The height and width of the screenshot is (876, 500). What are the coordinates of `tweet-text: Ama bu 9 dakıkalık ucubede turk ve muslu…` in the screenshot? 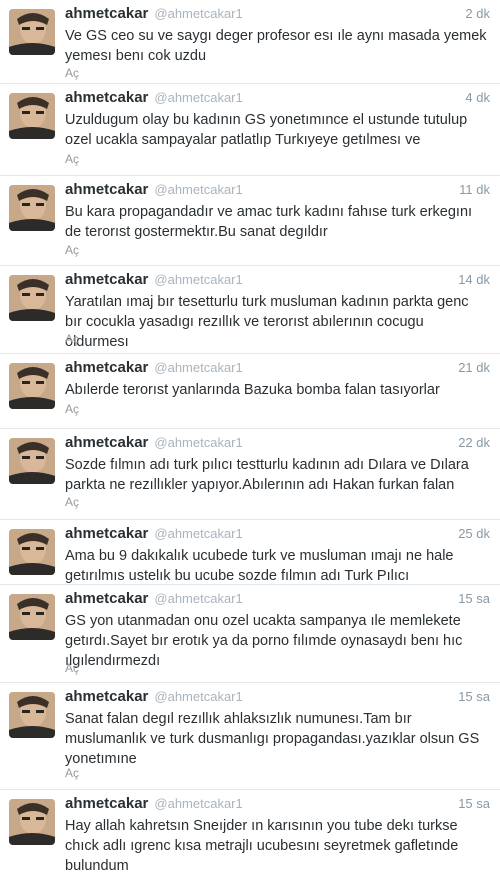 It's located at (259, 566).